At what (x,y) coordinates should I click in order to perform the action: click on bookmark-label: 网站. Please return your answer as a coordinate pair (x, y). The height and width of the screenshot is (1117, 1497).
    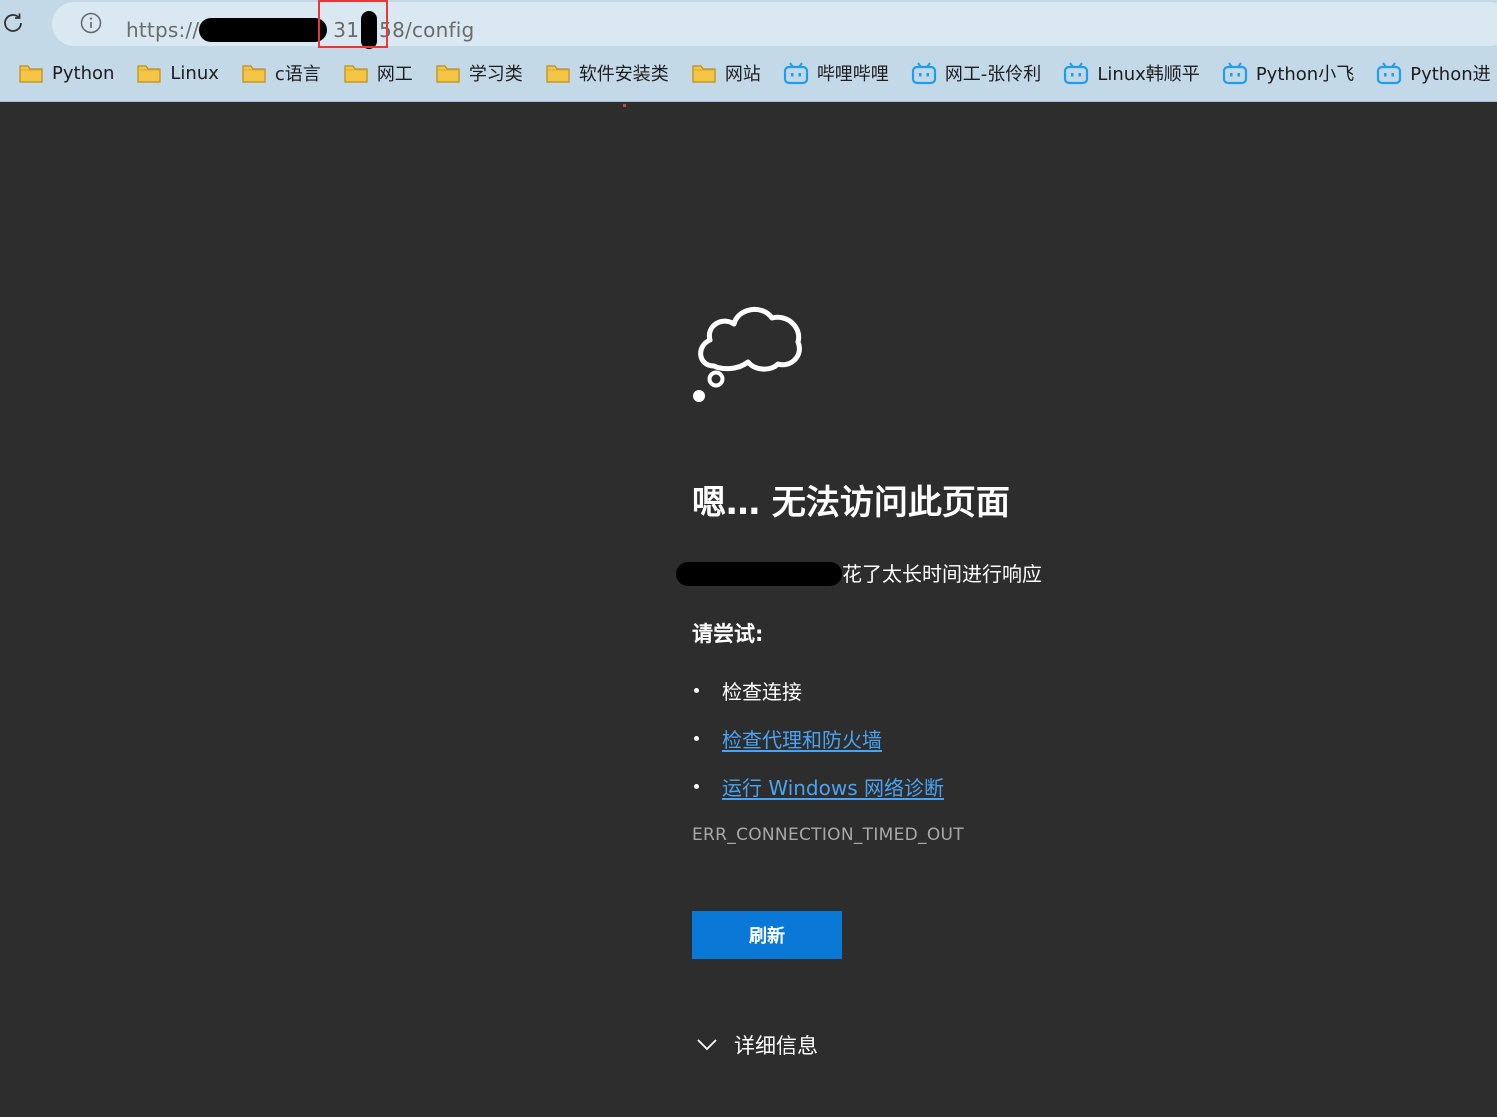
    Looking at the image, I should click on (742, 74).